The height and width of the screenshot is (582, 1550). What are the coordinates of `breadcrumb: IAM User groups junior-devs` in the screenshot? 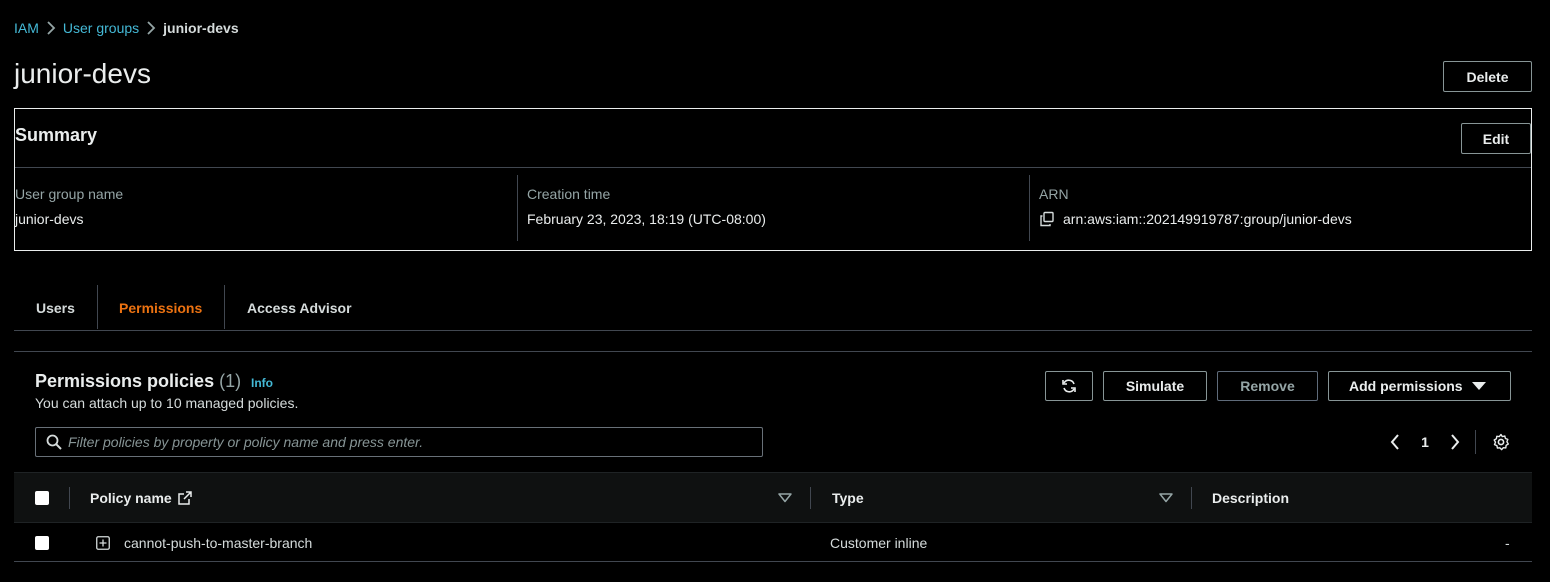 It's located at (126, 28).